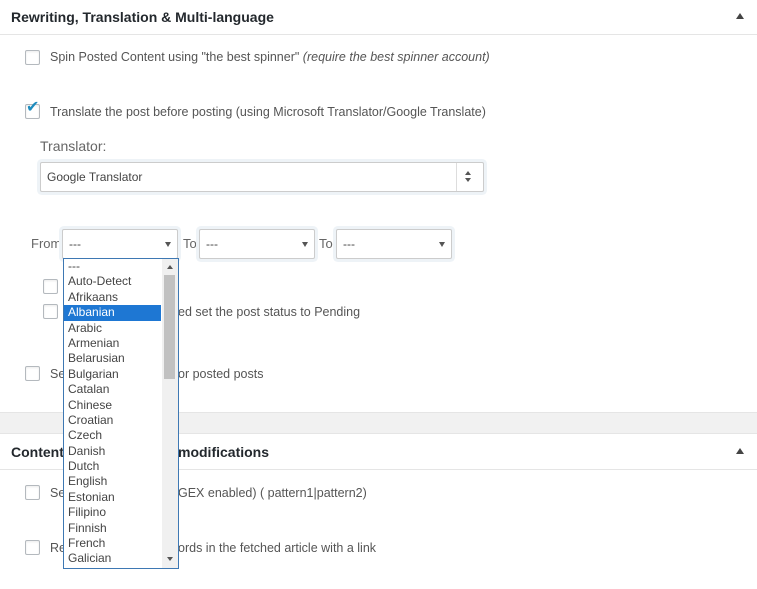 Image resolution: width=757 pixels, height=589 pixels. I want to click on dropdown-option: Filipino, so click(112, 512).